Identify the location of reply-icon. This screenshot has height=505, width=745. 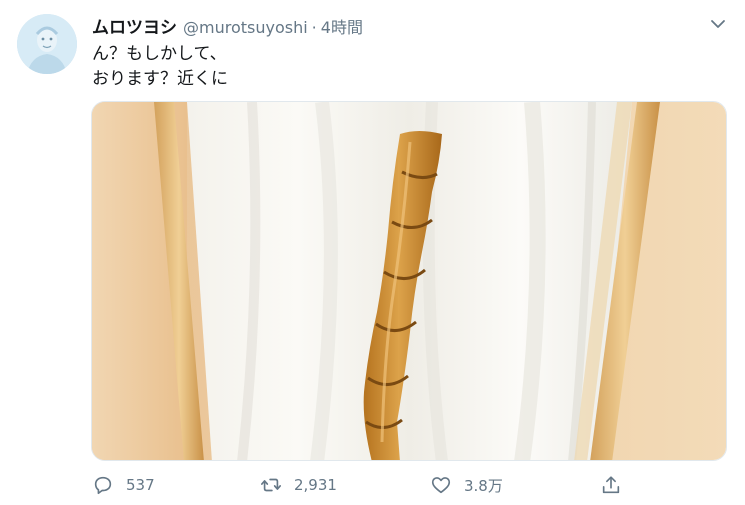
(103, 485).